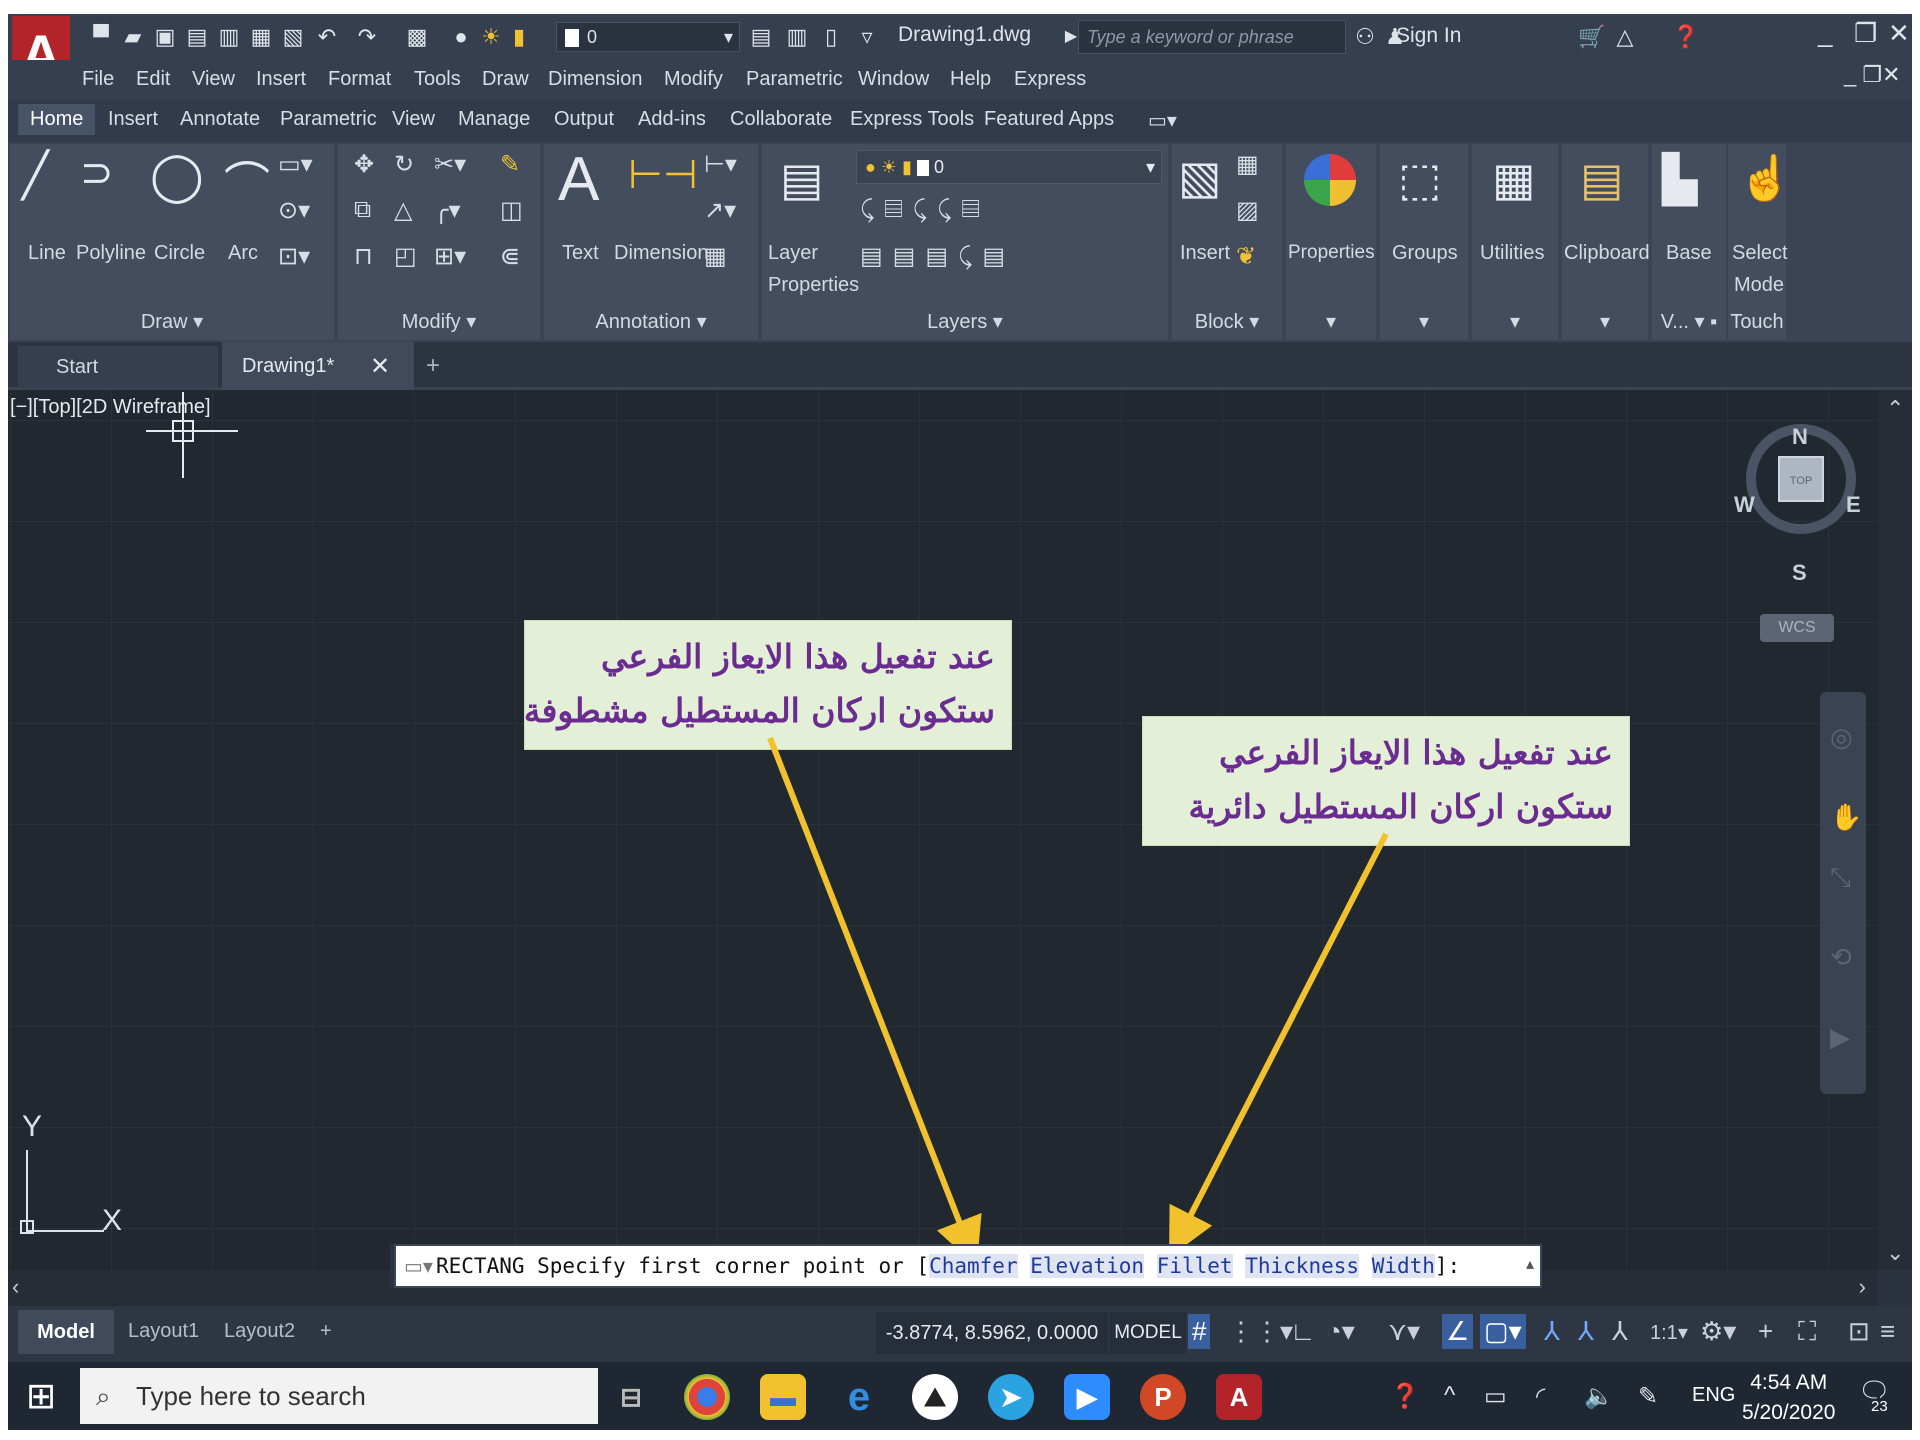  Describe the element at coordinates (992, 1333) in the screenshot. I see `coordinates-readout: -3.8774, 8.5962, 0.0000` at that location.